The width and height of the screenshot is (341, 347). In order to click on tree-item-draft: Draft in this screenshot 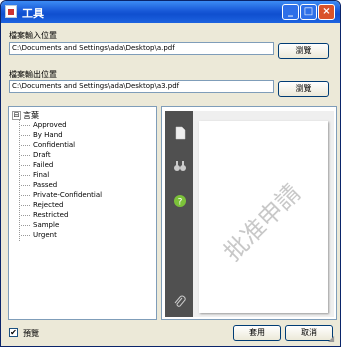, I will do `click(36, 155)`.